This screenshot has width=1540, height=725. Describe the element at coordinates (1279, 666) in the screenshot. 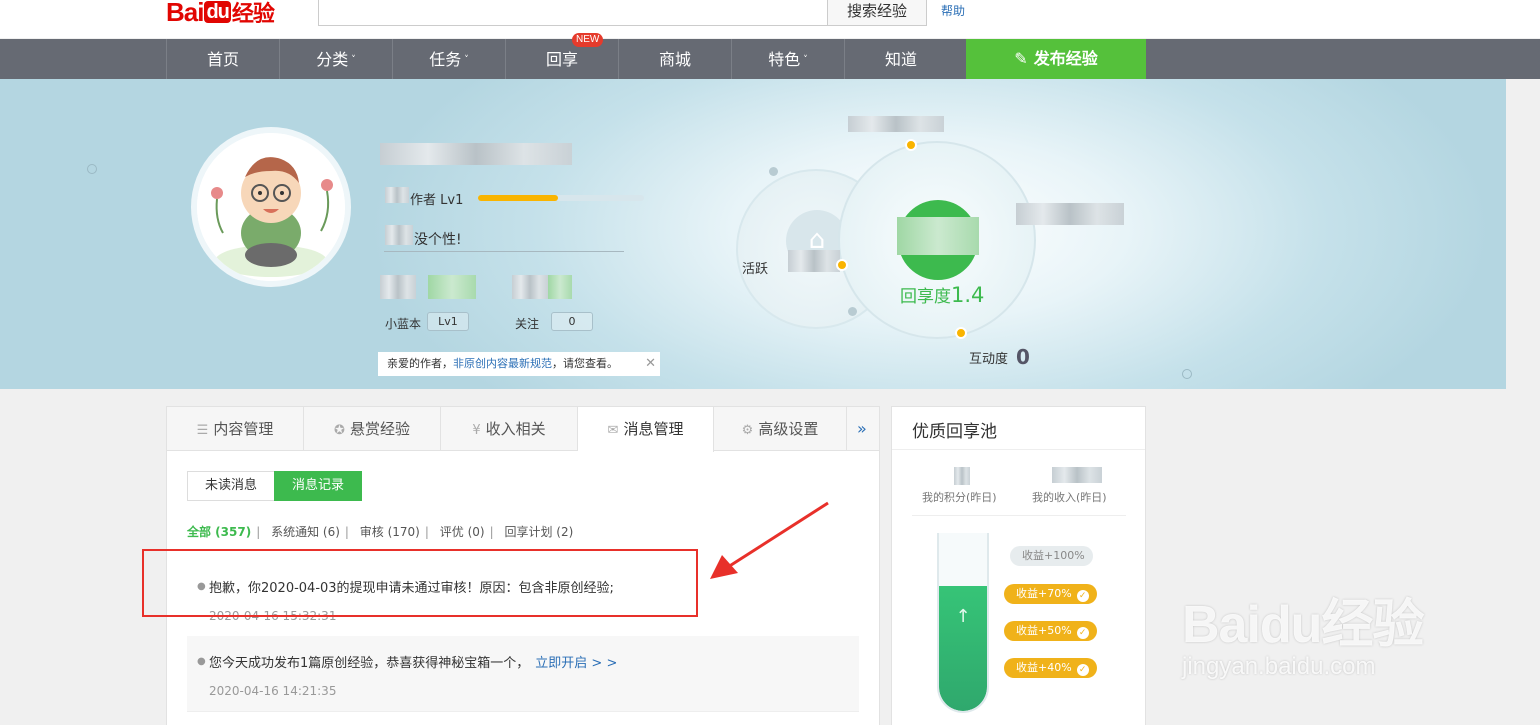

I see `watermark-sub: jingyan.baidu.com` at that location.